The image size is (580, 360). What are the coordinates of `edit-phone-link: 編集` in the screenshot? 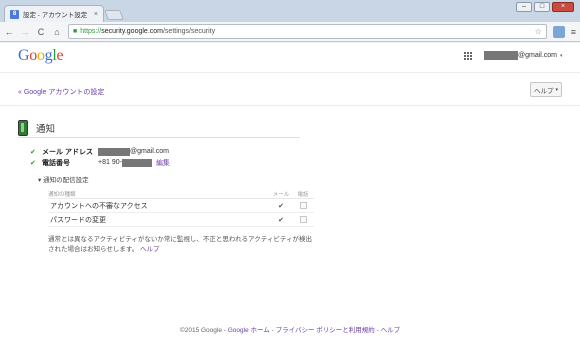 It's located at (163, 163).